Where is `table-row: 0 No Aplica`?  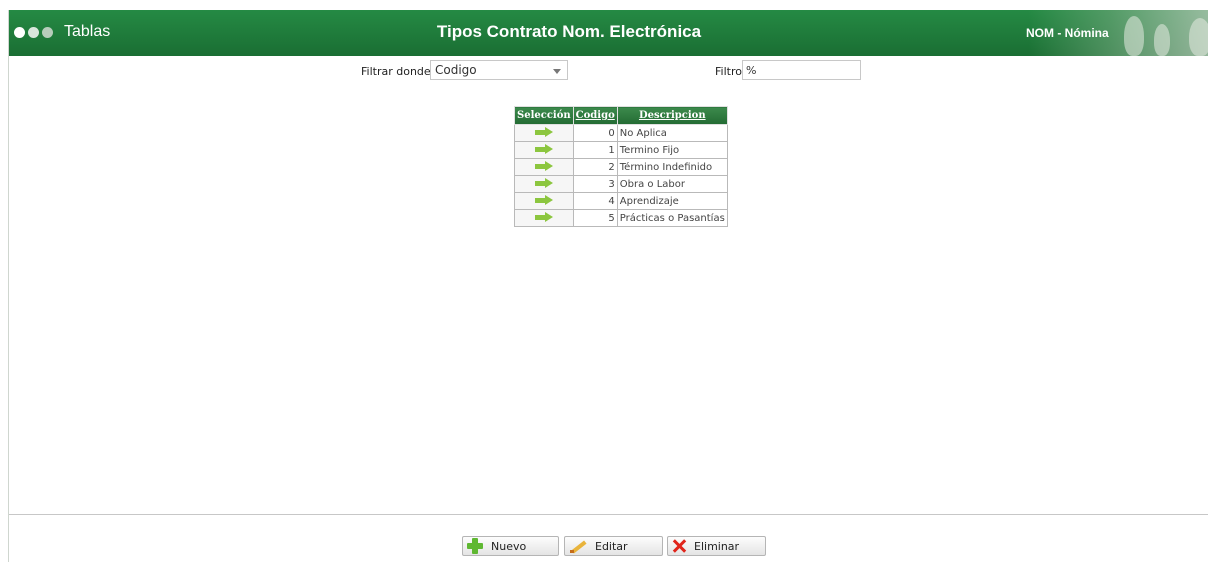 table-row: 0 No Aplica is located at coordinates (621, 133).